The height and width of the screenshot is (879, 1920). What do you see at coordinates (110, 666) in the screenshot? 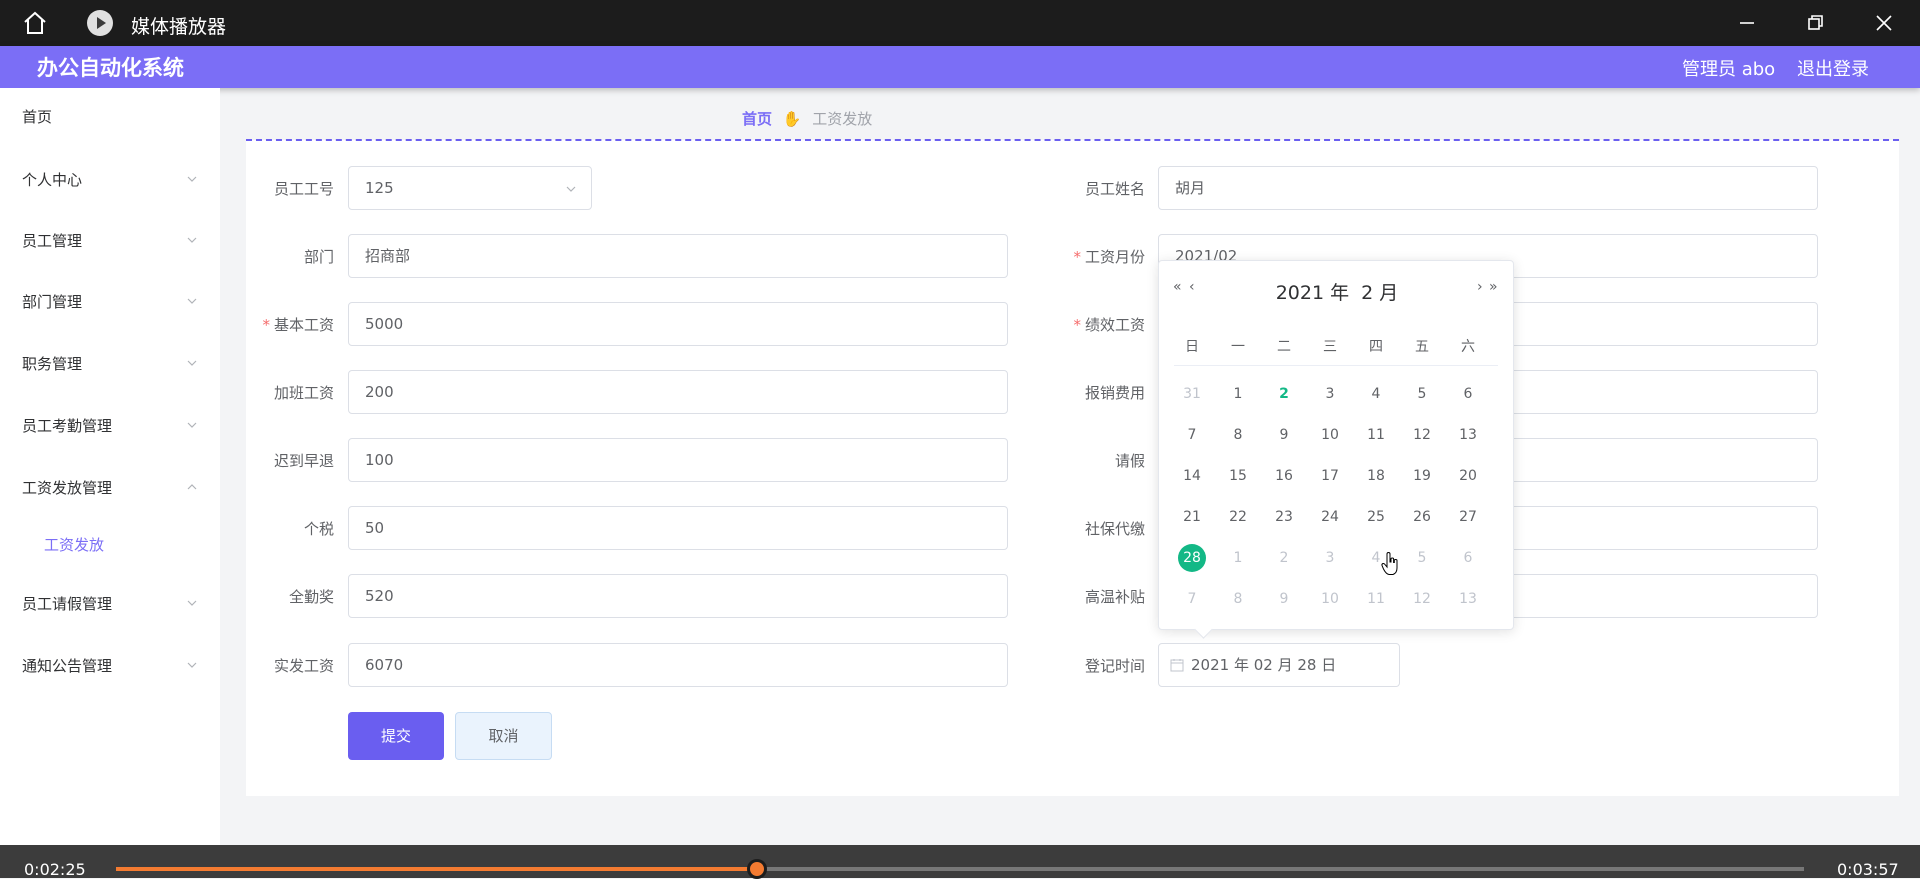
I see `sidebar-item-notices: 通知公告管理` at bounding box center [110, 666].